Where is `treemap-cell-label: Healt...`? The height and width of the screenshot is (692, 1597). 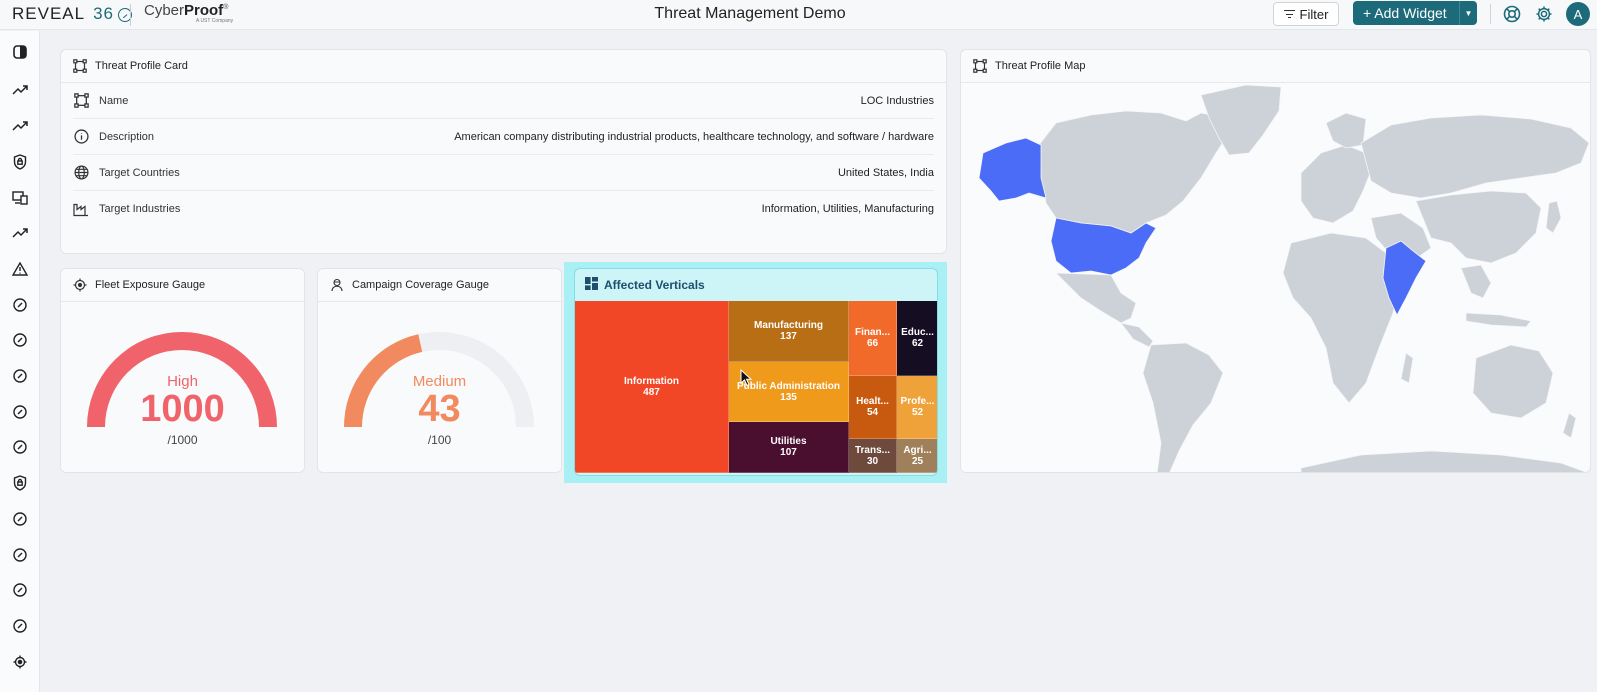
treemap-cell-label: Healt... is located at coordinates (872, 401).